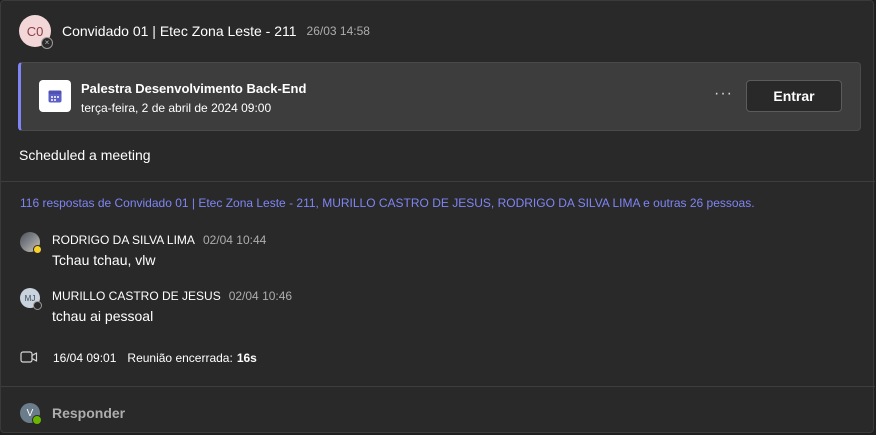 Image resolution: width=876 pixels, height=435 pixels. Describe the element at coordinates (104, 260) in the screenshot. I see `reply-text: Tchau tchau, vlw` at that location.